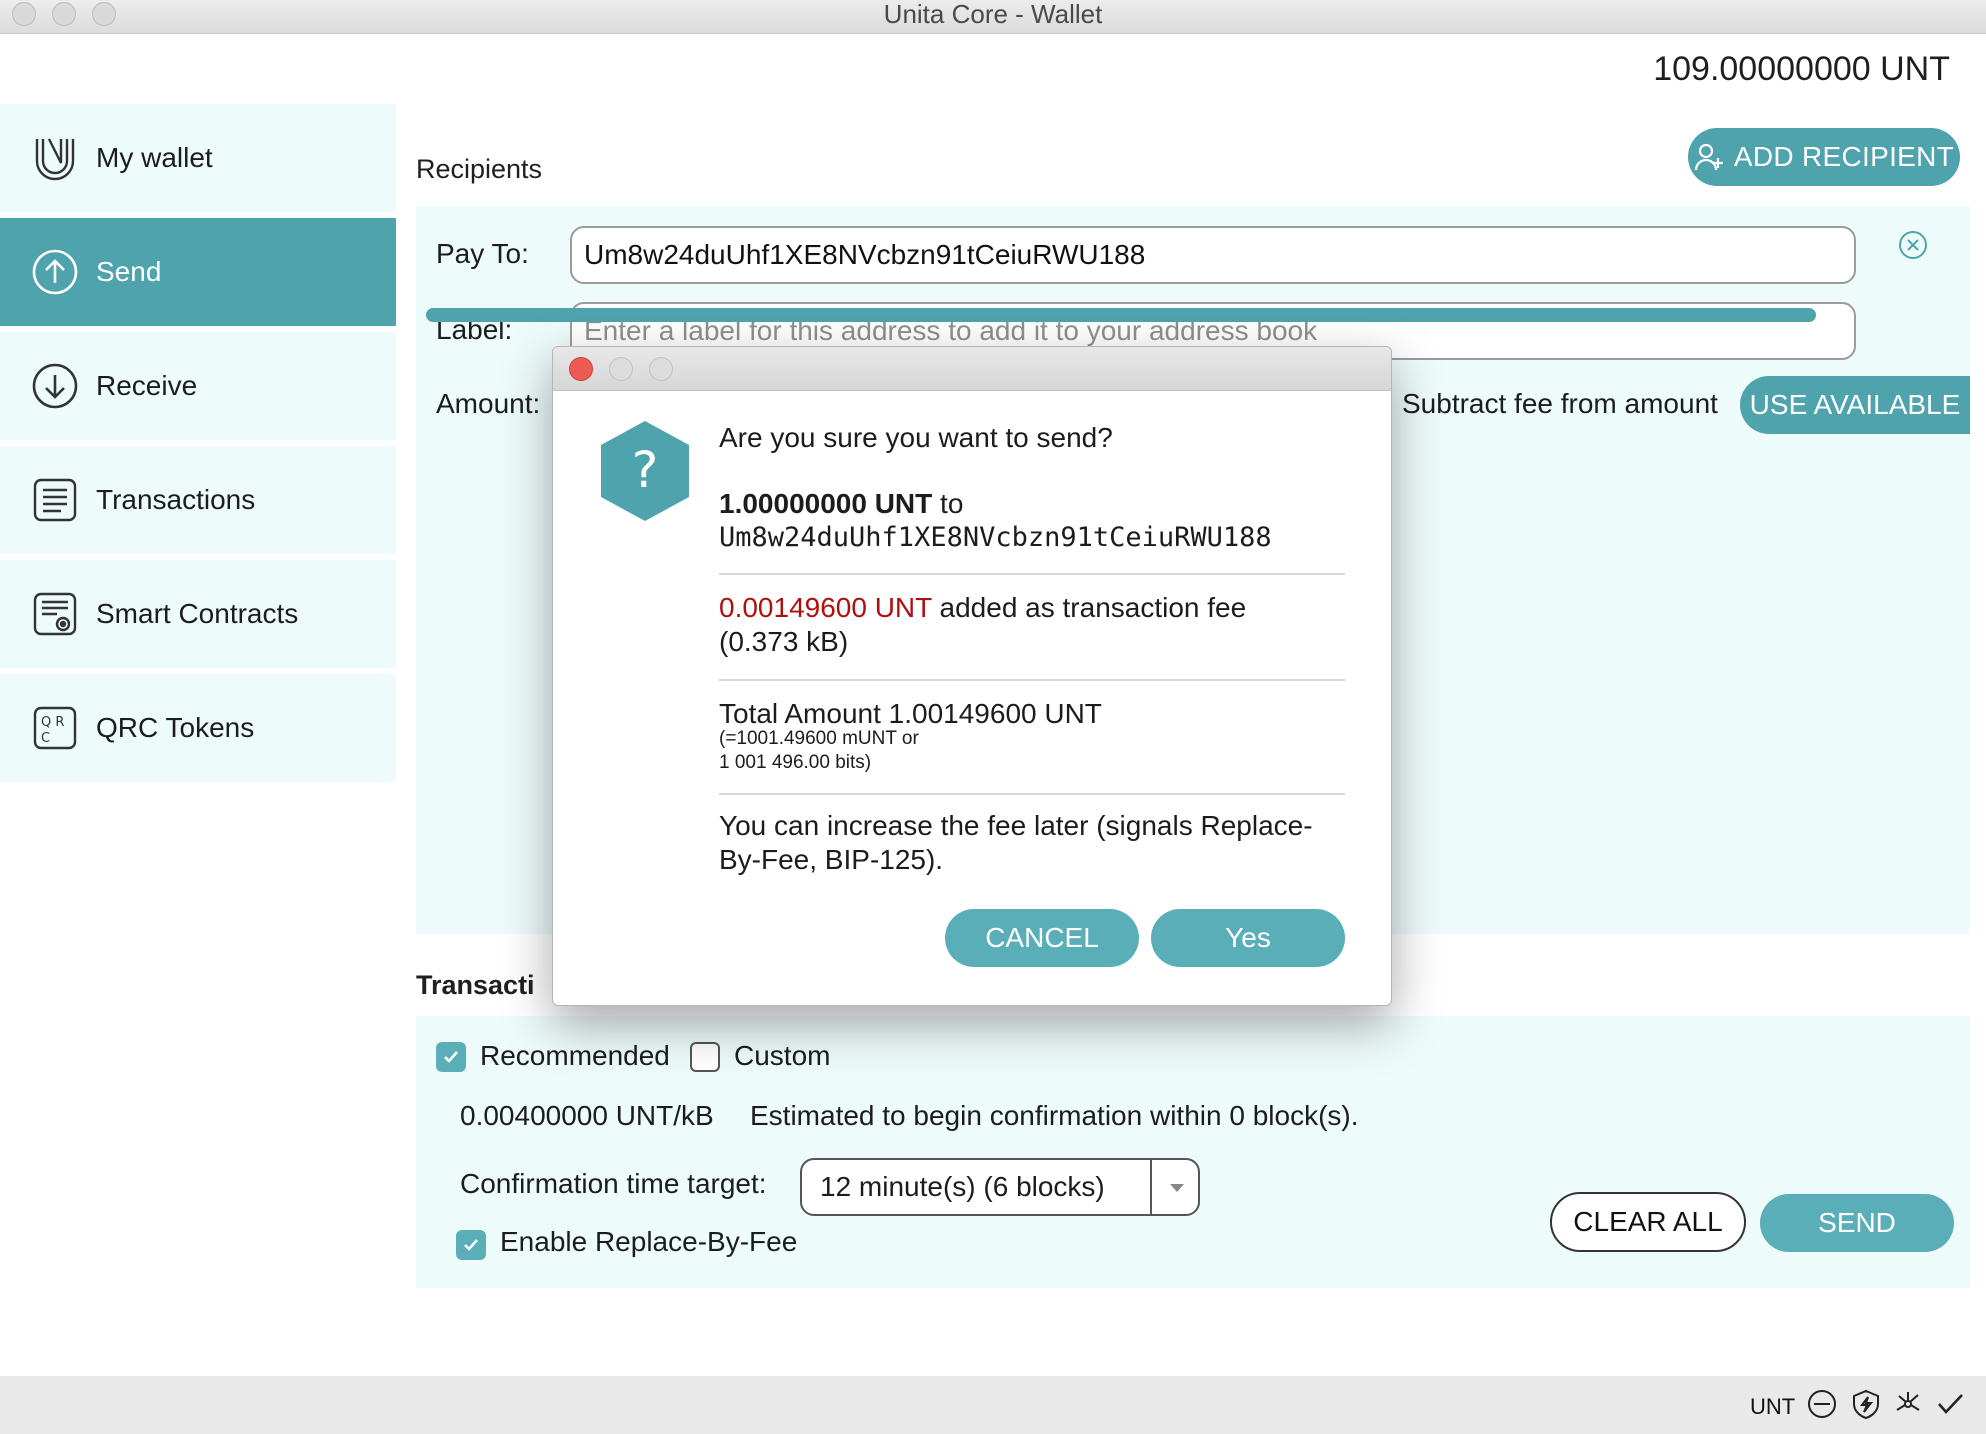 The width and height of the screenshot is (1986, 1434). I want to click on confirmation-target-select: 12 minute(s) (6 blocks), so click(1000, 1187).